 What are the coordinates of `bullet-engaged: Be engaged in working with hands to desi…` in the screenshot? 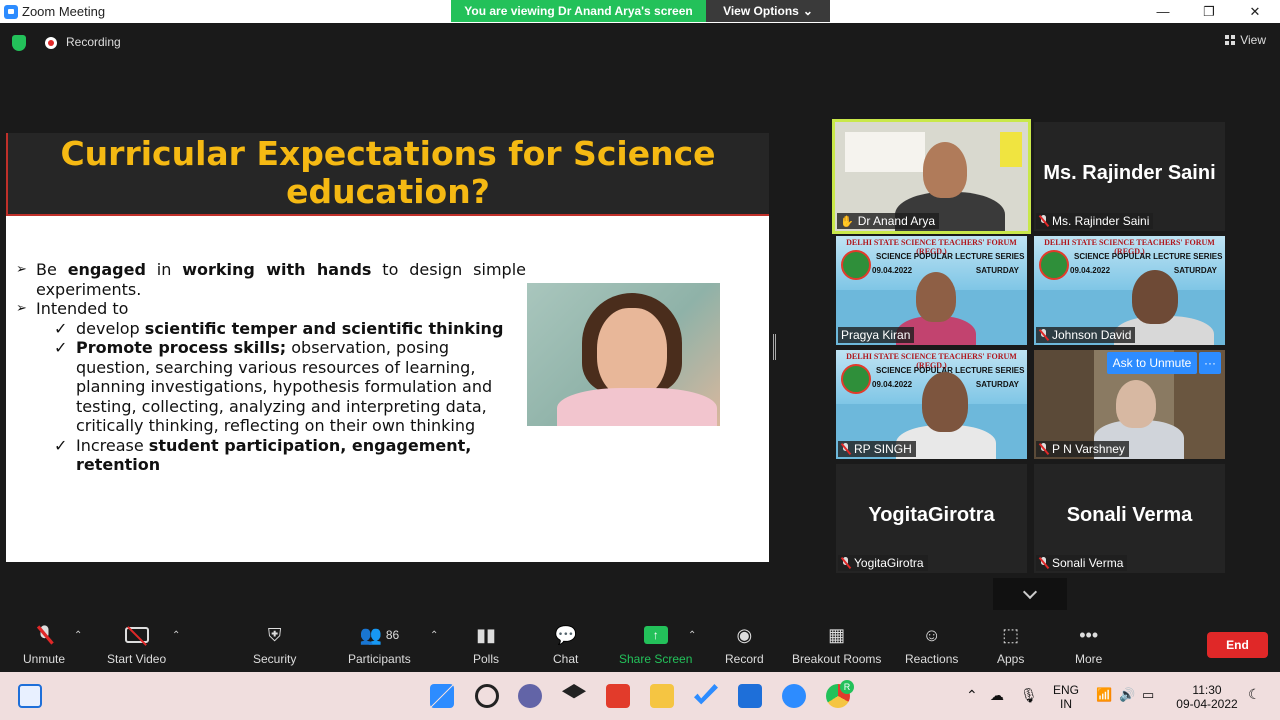 It's located at (271, 279).